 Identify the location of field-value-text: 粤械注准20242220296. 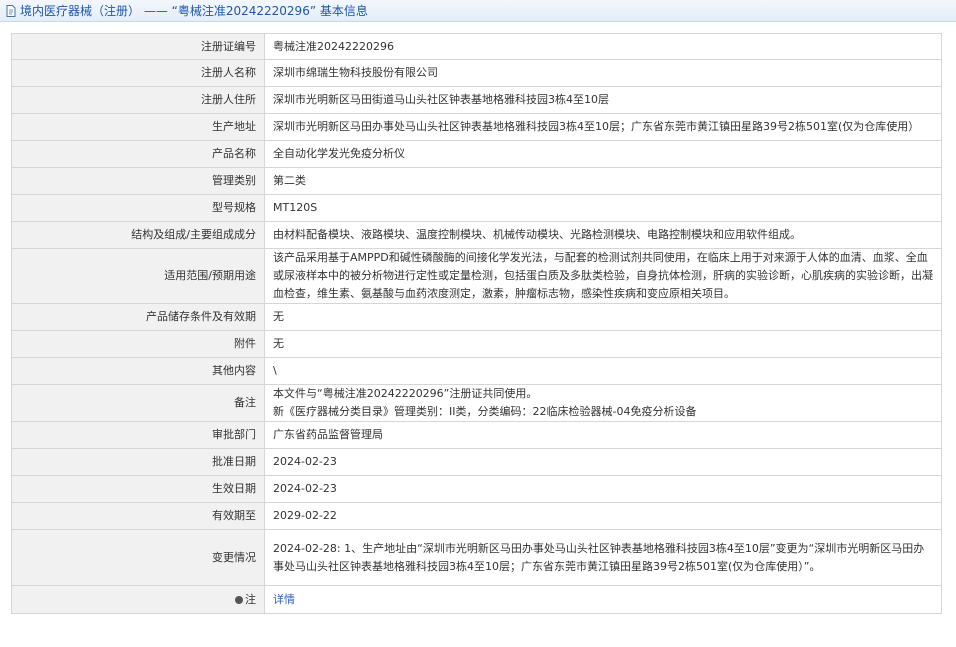
(333, 46).